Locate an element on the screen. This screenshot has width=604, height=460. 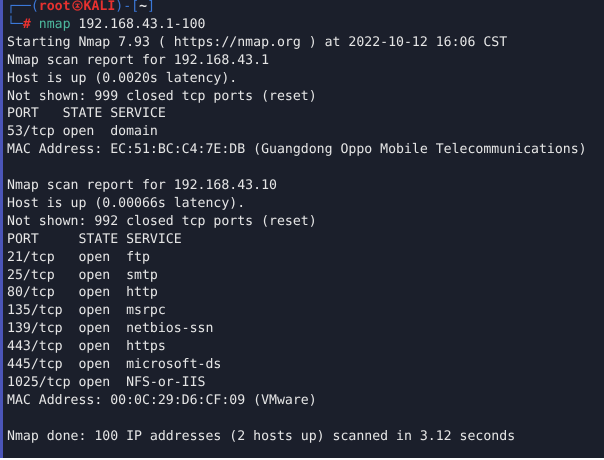
output-line: 25/tcp open smtp is located at coordinates (82, 275).